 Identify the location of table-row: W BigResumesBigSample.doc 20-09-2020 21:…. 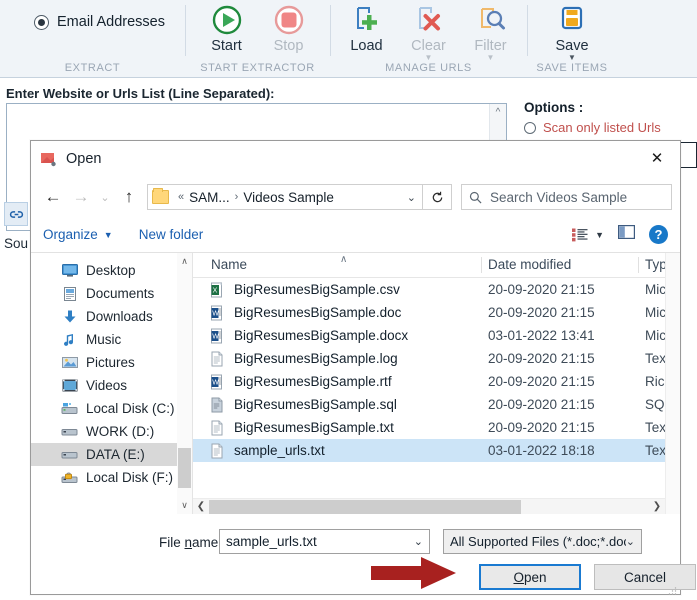
(436, 312).